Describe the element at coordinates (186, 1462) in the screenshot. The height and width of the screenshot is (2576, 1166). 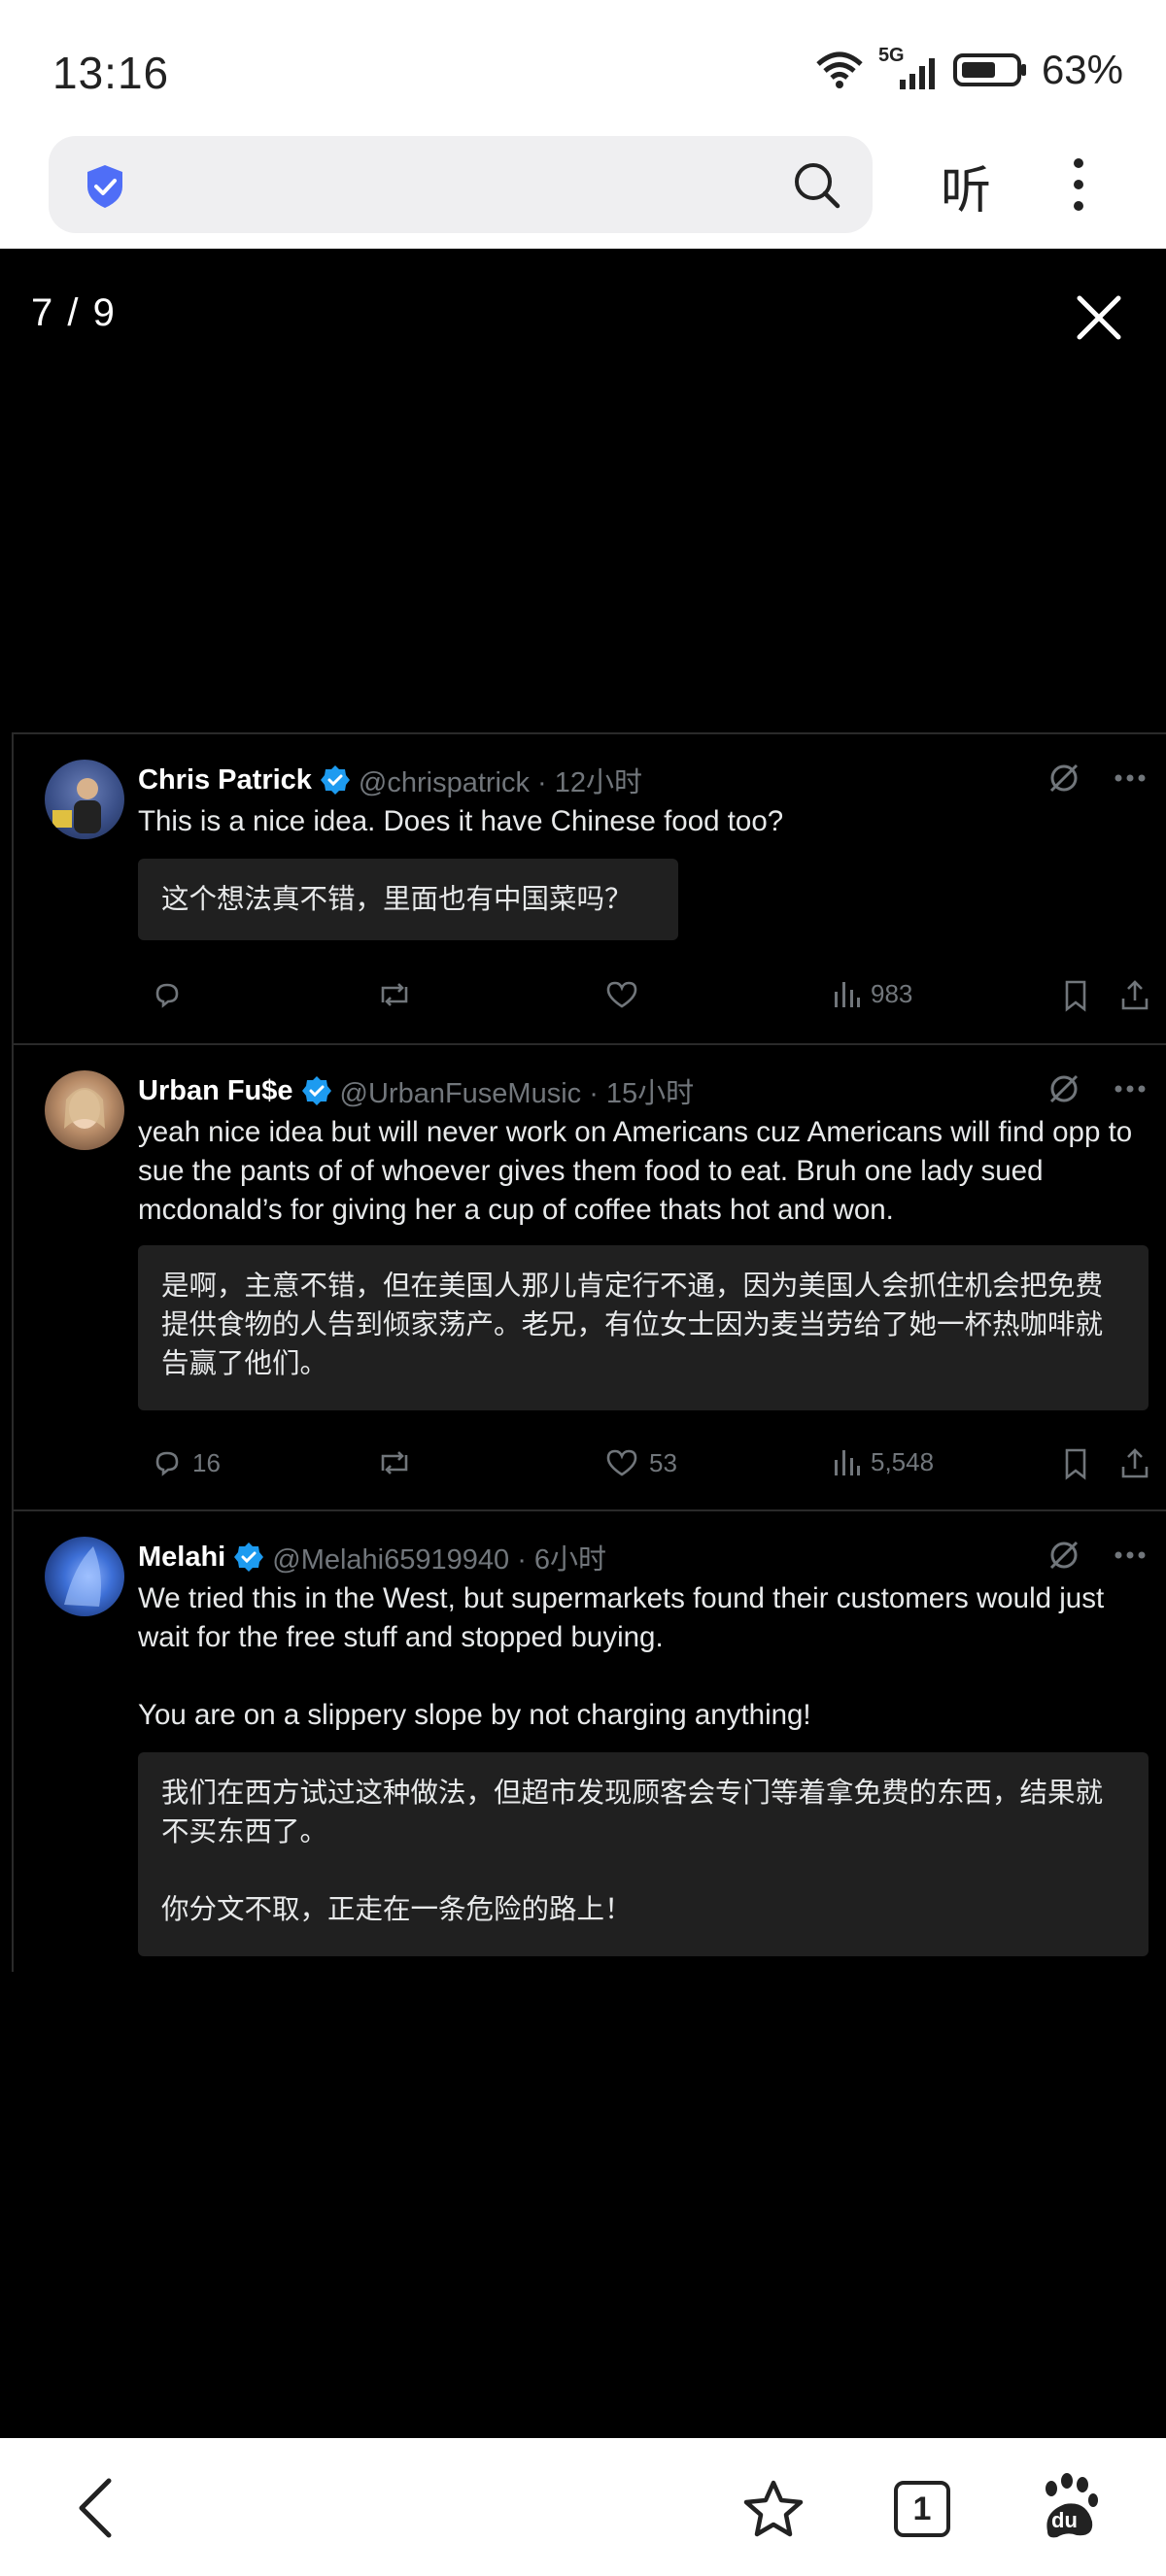
I see `reply-button: 16` at that location.